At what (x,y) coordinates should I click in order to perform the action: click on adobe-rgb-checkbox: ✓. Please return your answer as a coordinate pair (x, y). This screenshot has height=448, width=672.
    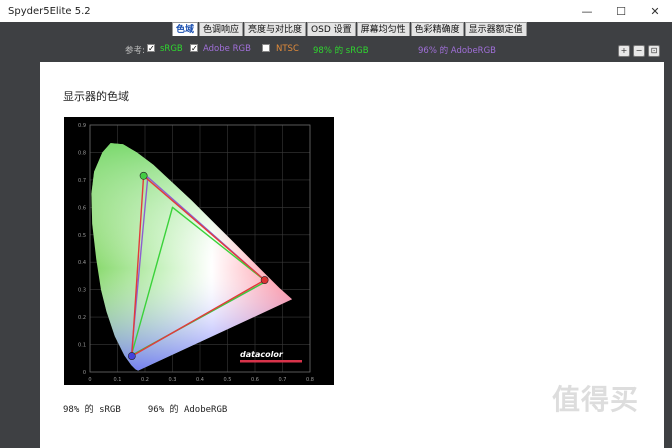
    Looking at the image, I should click on (194, 48).